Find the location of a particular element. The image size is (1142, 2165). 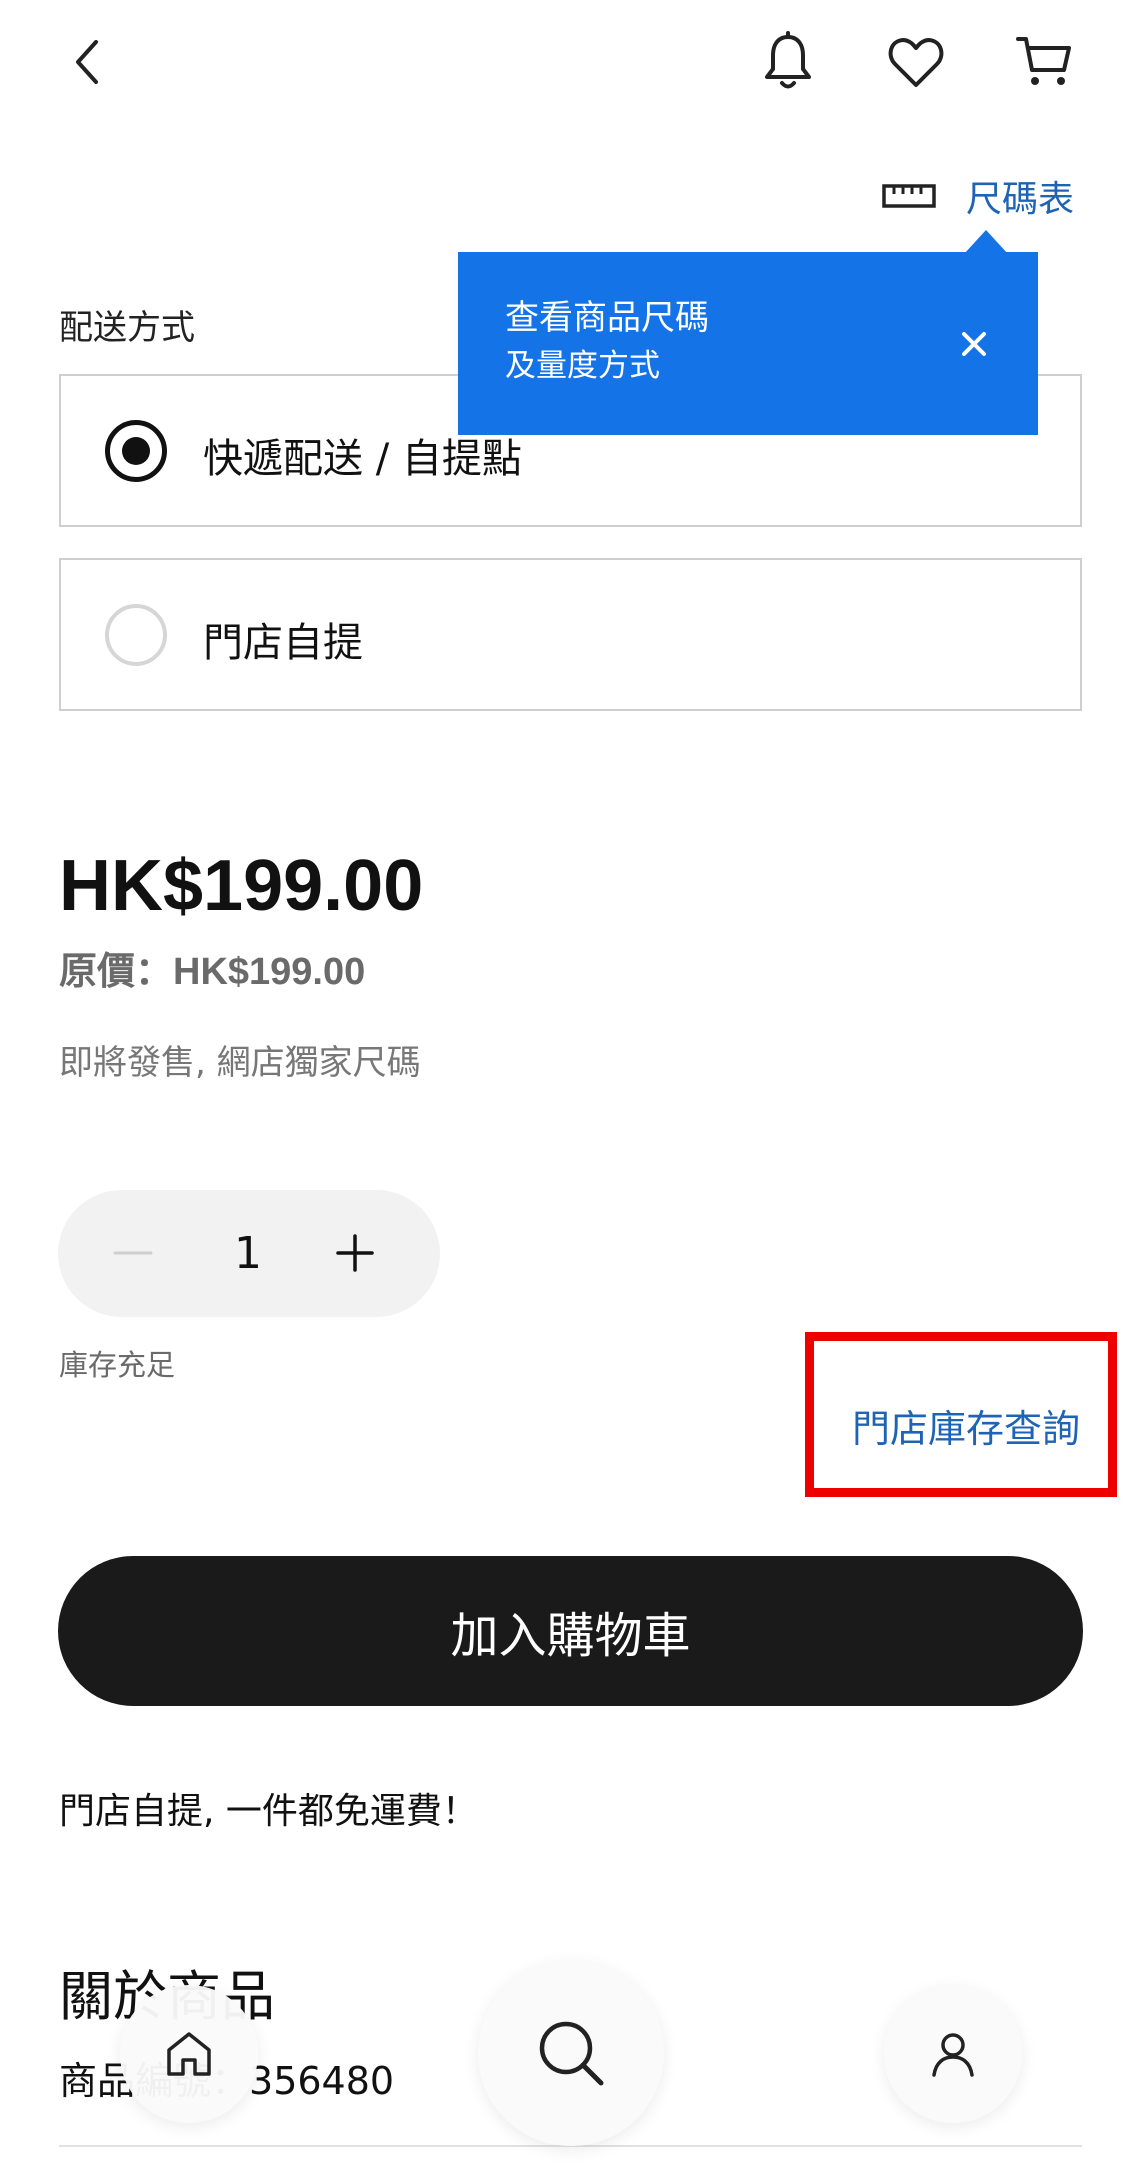

tooltip-close-button is located at coordinates (974, 344).